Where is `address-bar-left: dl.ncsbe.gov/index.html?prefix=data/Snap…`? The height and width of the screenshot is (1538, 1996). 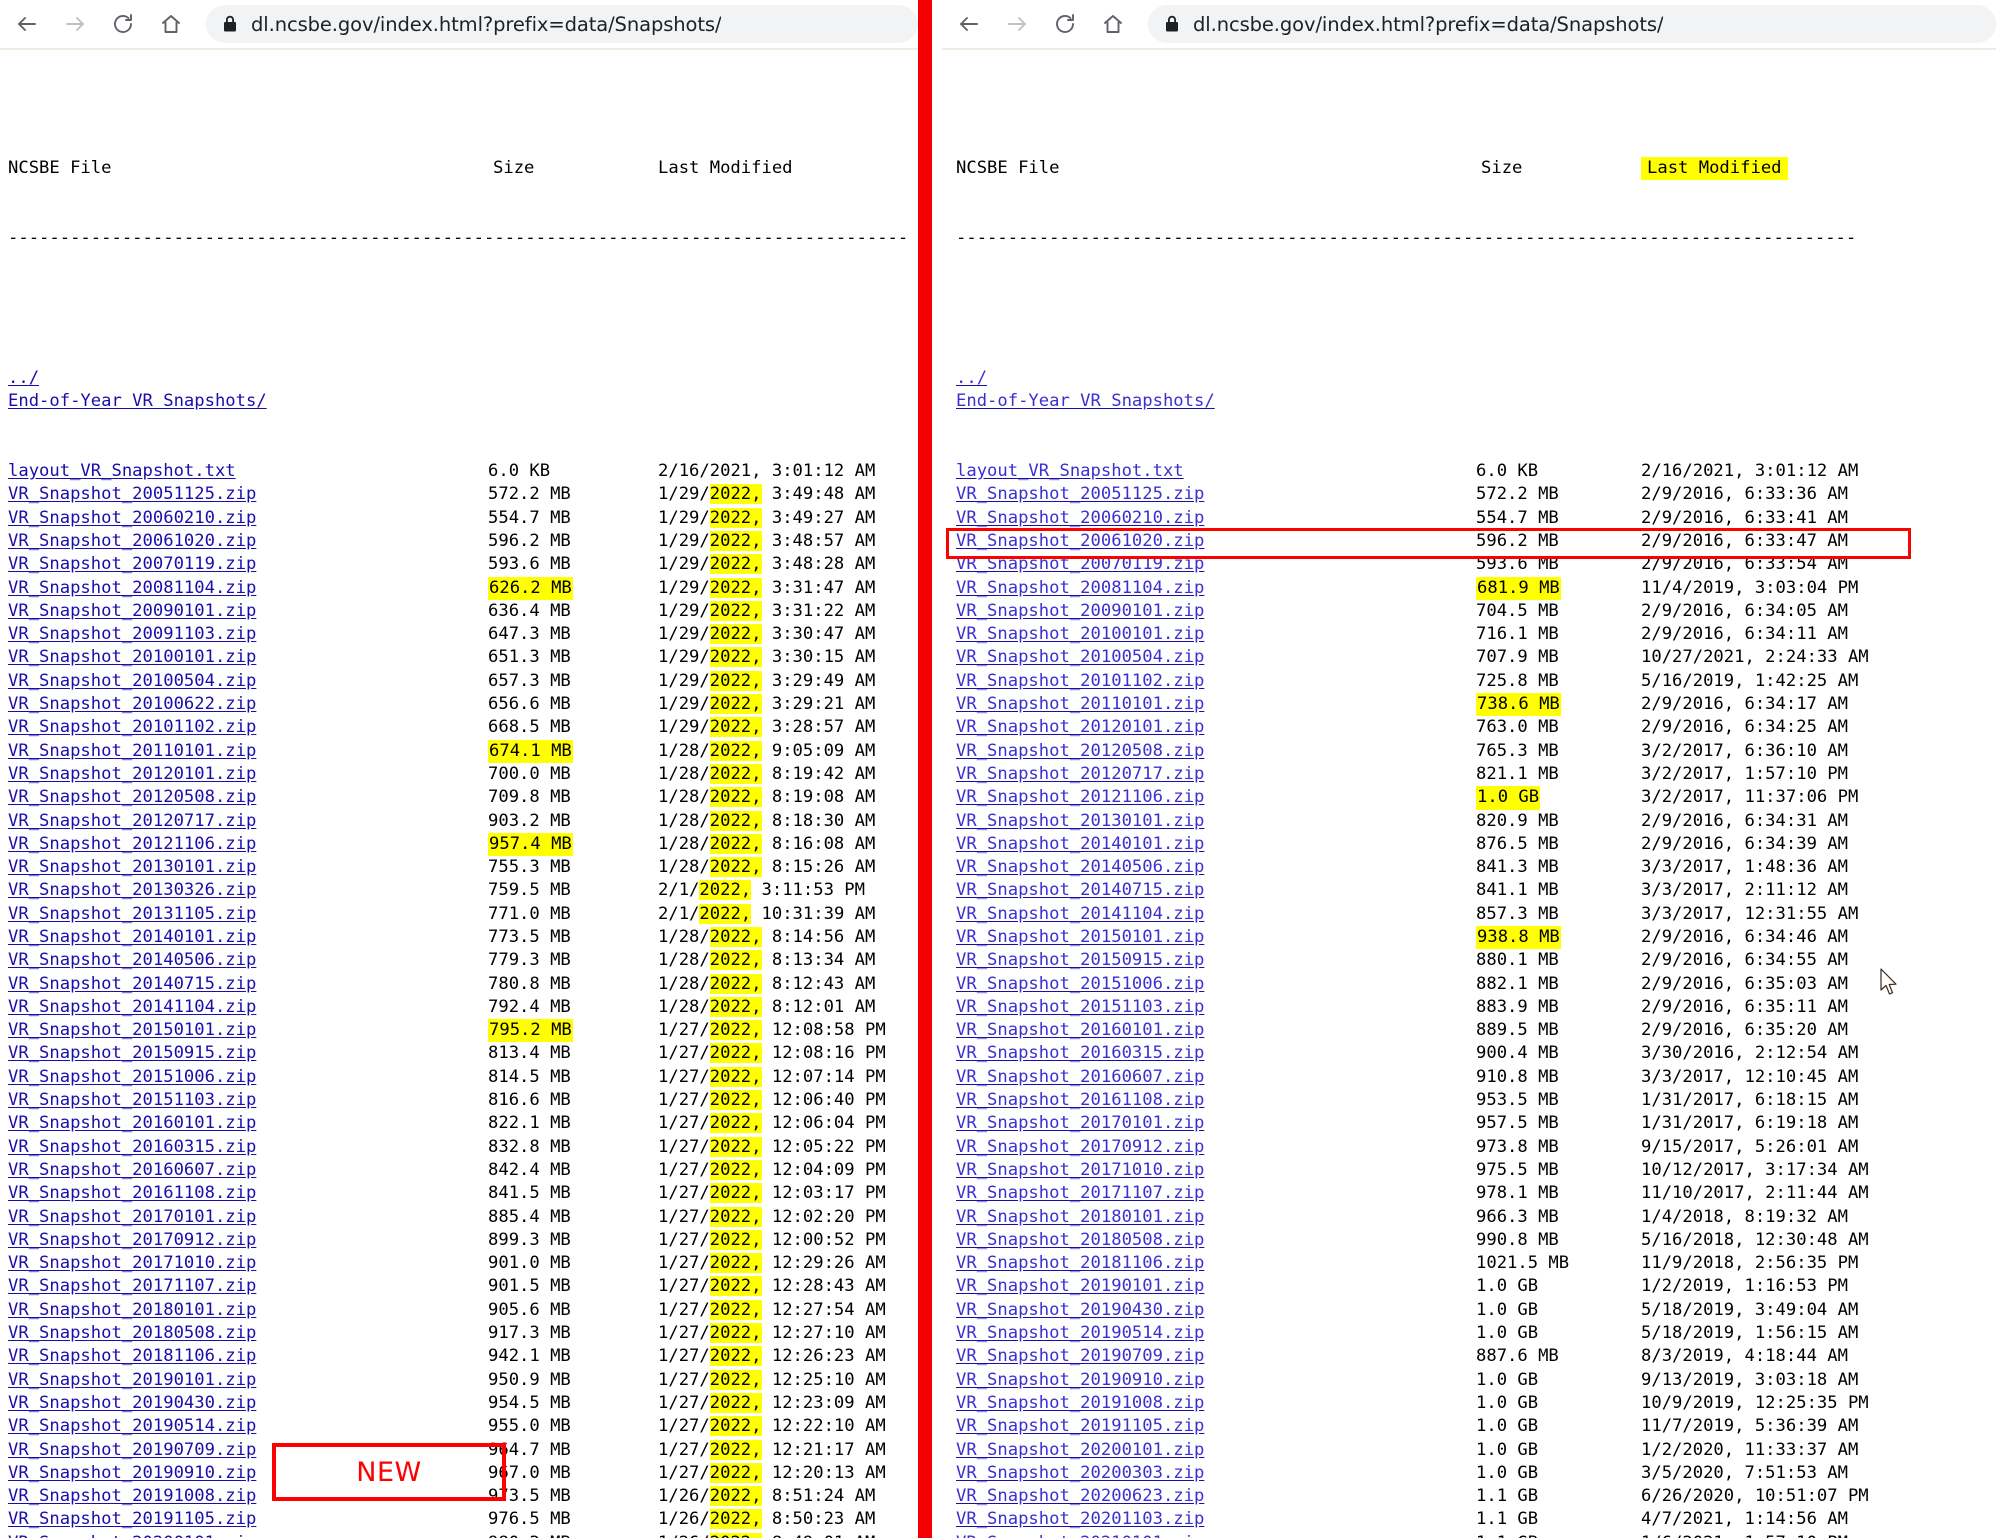
address-bar-left: dl.ncsbe.gov/index.html?prefix=data/Snap… is located at coordinates (562, 24).